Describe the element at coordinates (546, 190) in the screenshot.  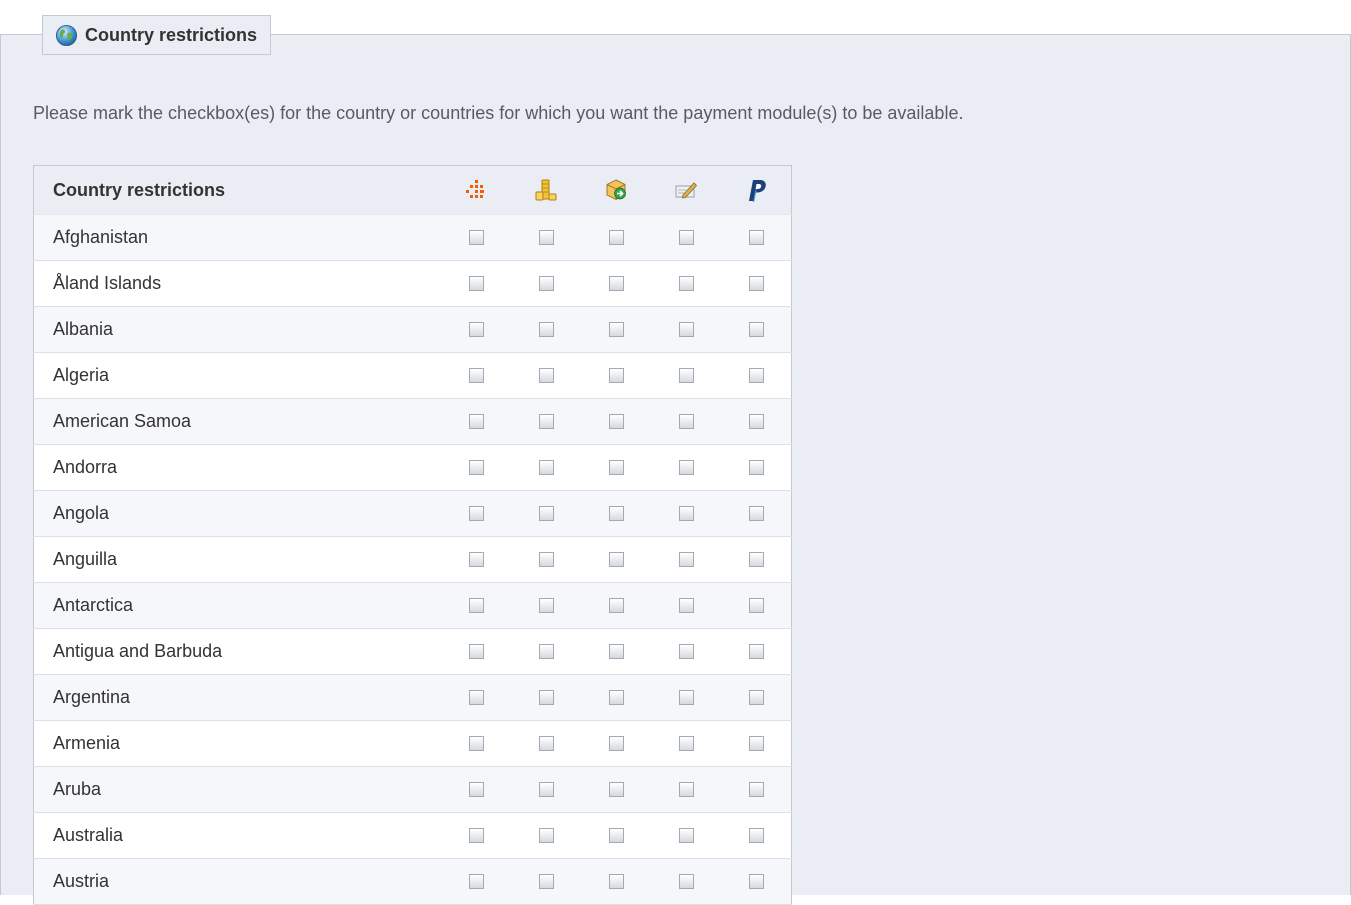
I see `module-2-header` at that location.